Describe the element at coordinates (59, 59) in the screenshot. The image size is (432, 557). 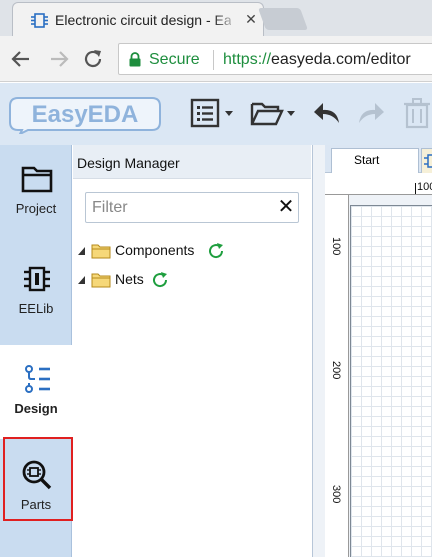
I see `forward-arrow-icon` at that location.